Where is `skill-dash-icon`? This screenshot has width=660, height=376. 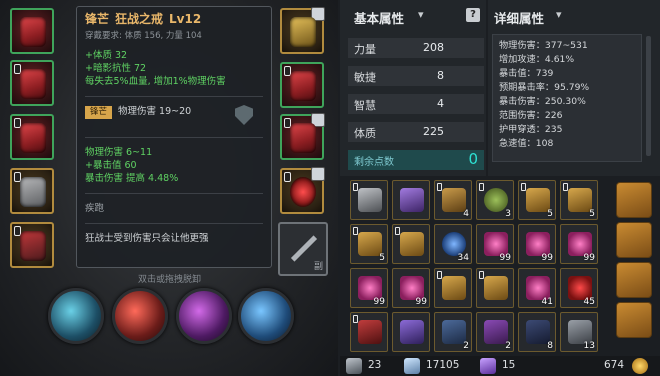
skill-dash-icon is located at coordinates (266, 316).